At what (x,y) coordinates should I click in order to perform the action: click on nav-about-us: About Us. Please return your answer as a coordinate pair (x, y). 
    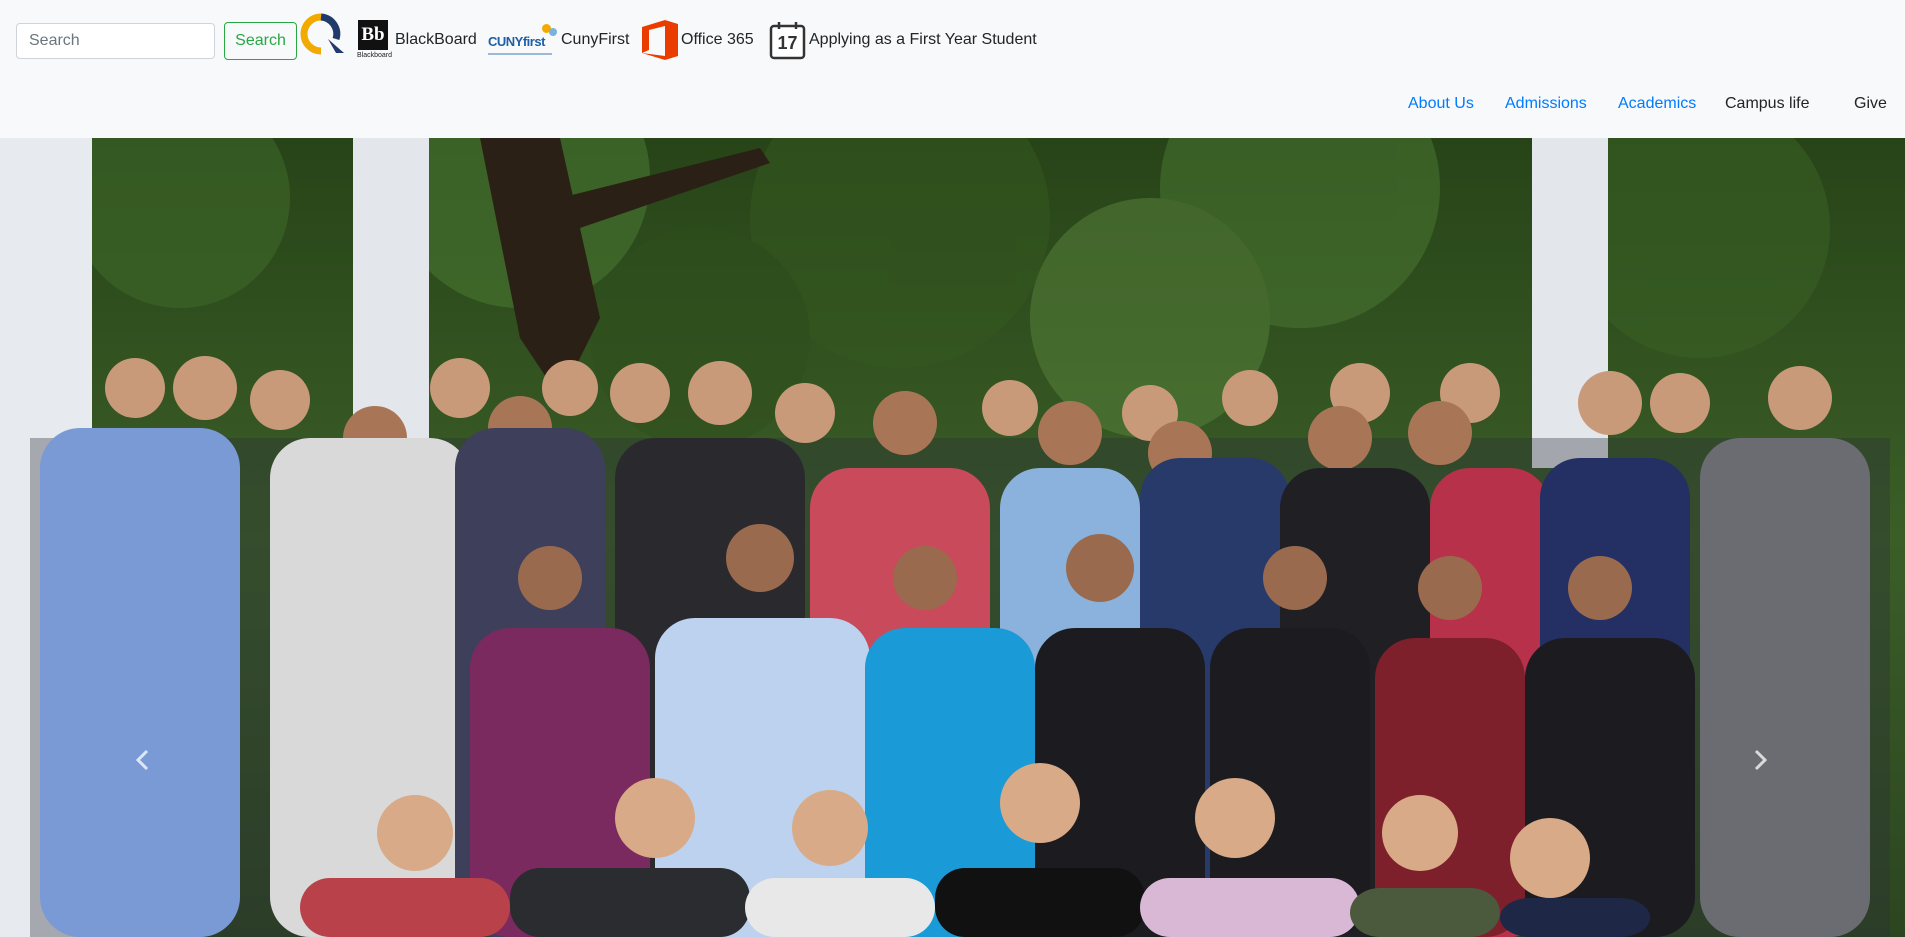
    Looking at the image, I should click on (1441, 104).